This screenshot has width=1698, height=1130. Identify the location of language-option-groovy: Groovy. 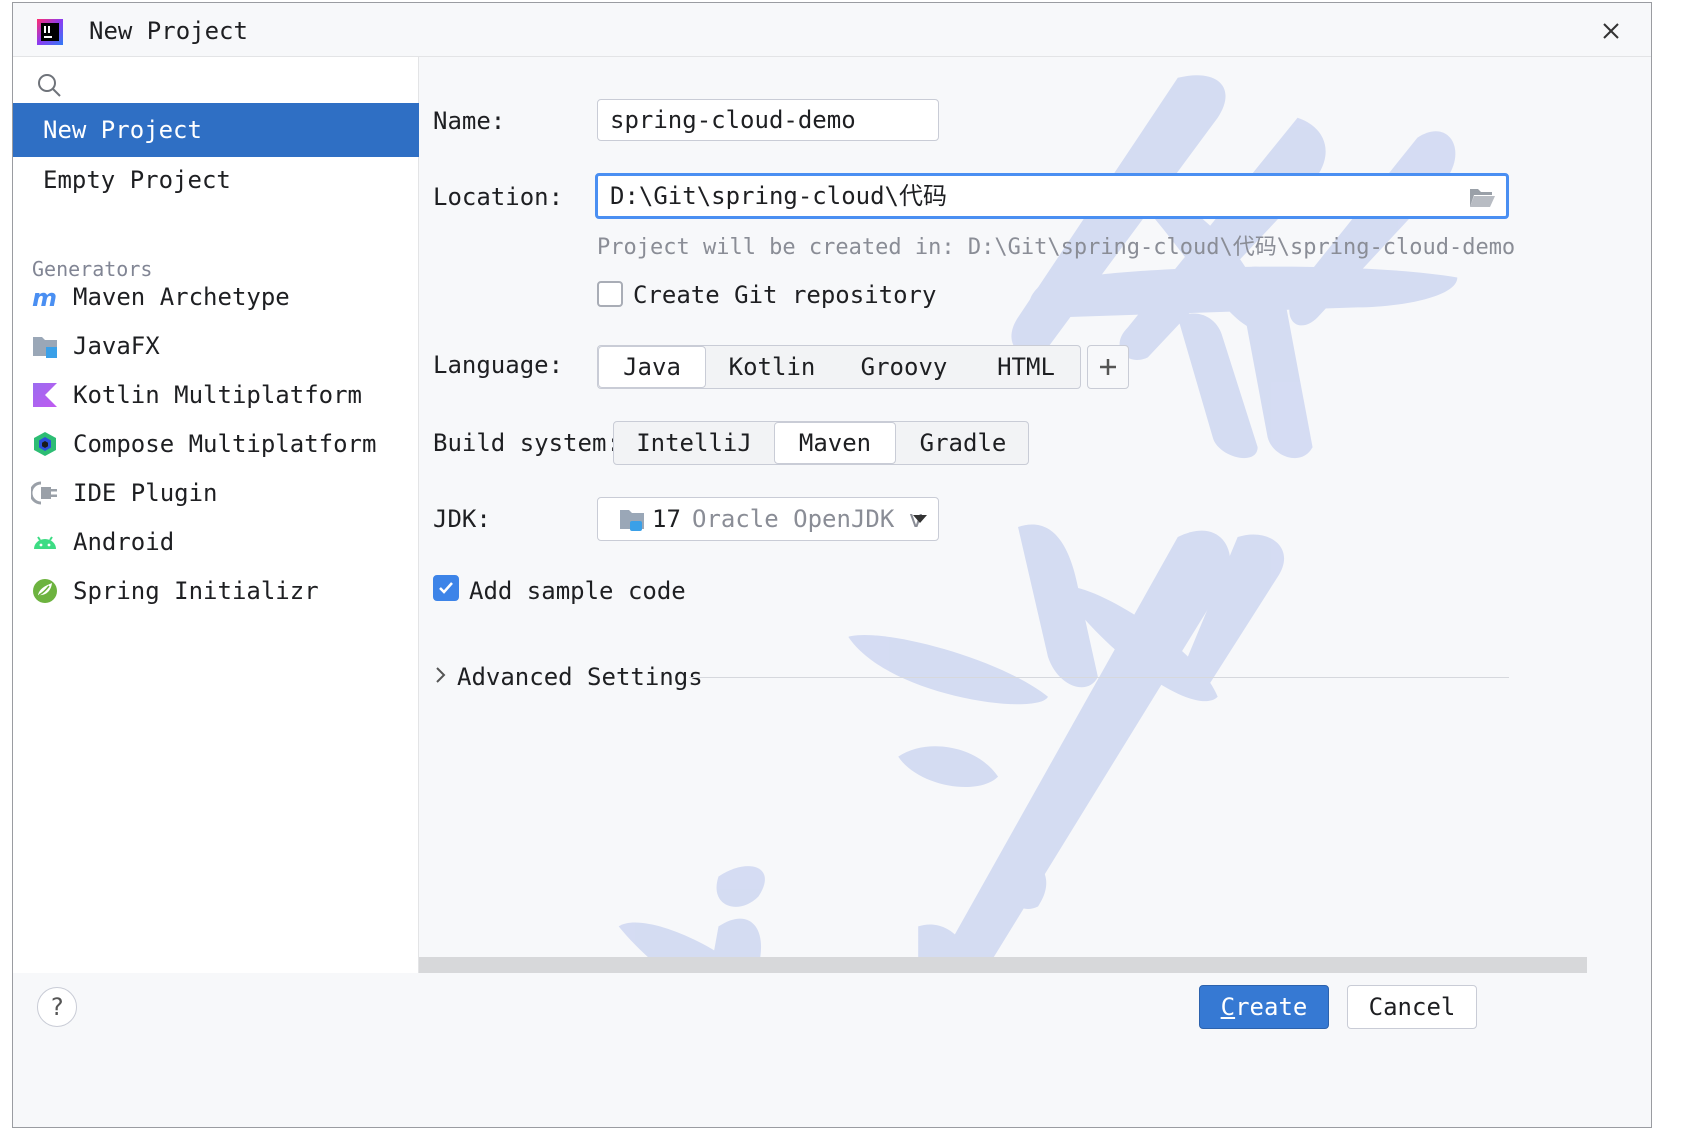
(904, 367).